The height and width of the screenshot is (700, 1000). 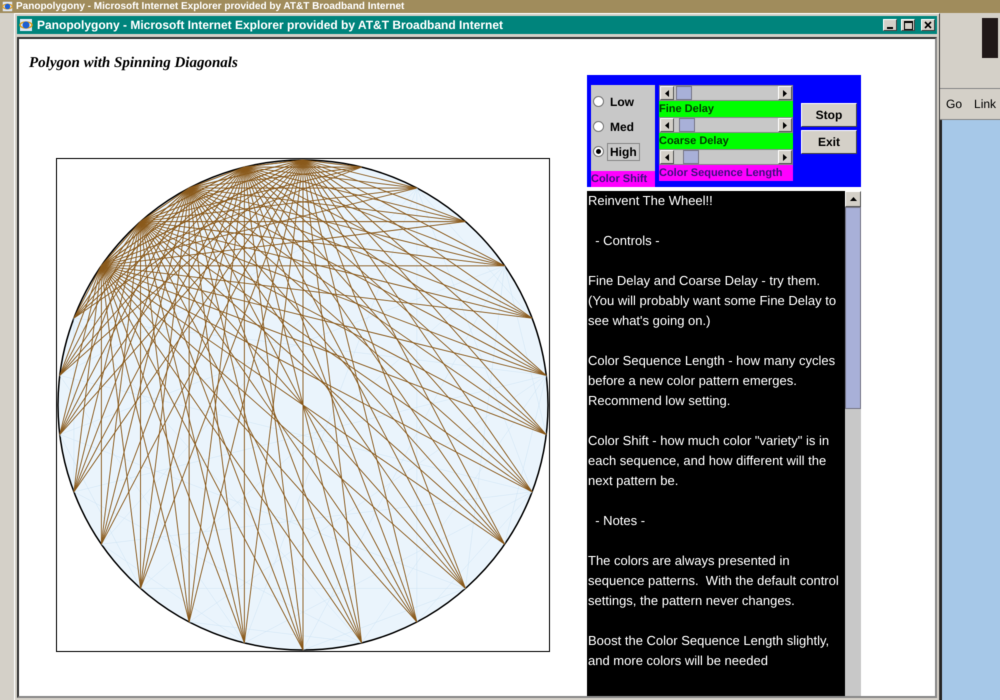 What do you see at coordinates (134, 63) in the screenshot?
I see `page-heading: Polygon with Spinning Diagonals` at bounding box center [134, 63].